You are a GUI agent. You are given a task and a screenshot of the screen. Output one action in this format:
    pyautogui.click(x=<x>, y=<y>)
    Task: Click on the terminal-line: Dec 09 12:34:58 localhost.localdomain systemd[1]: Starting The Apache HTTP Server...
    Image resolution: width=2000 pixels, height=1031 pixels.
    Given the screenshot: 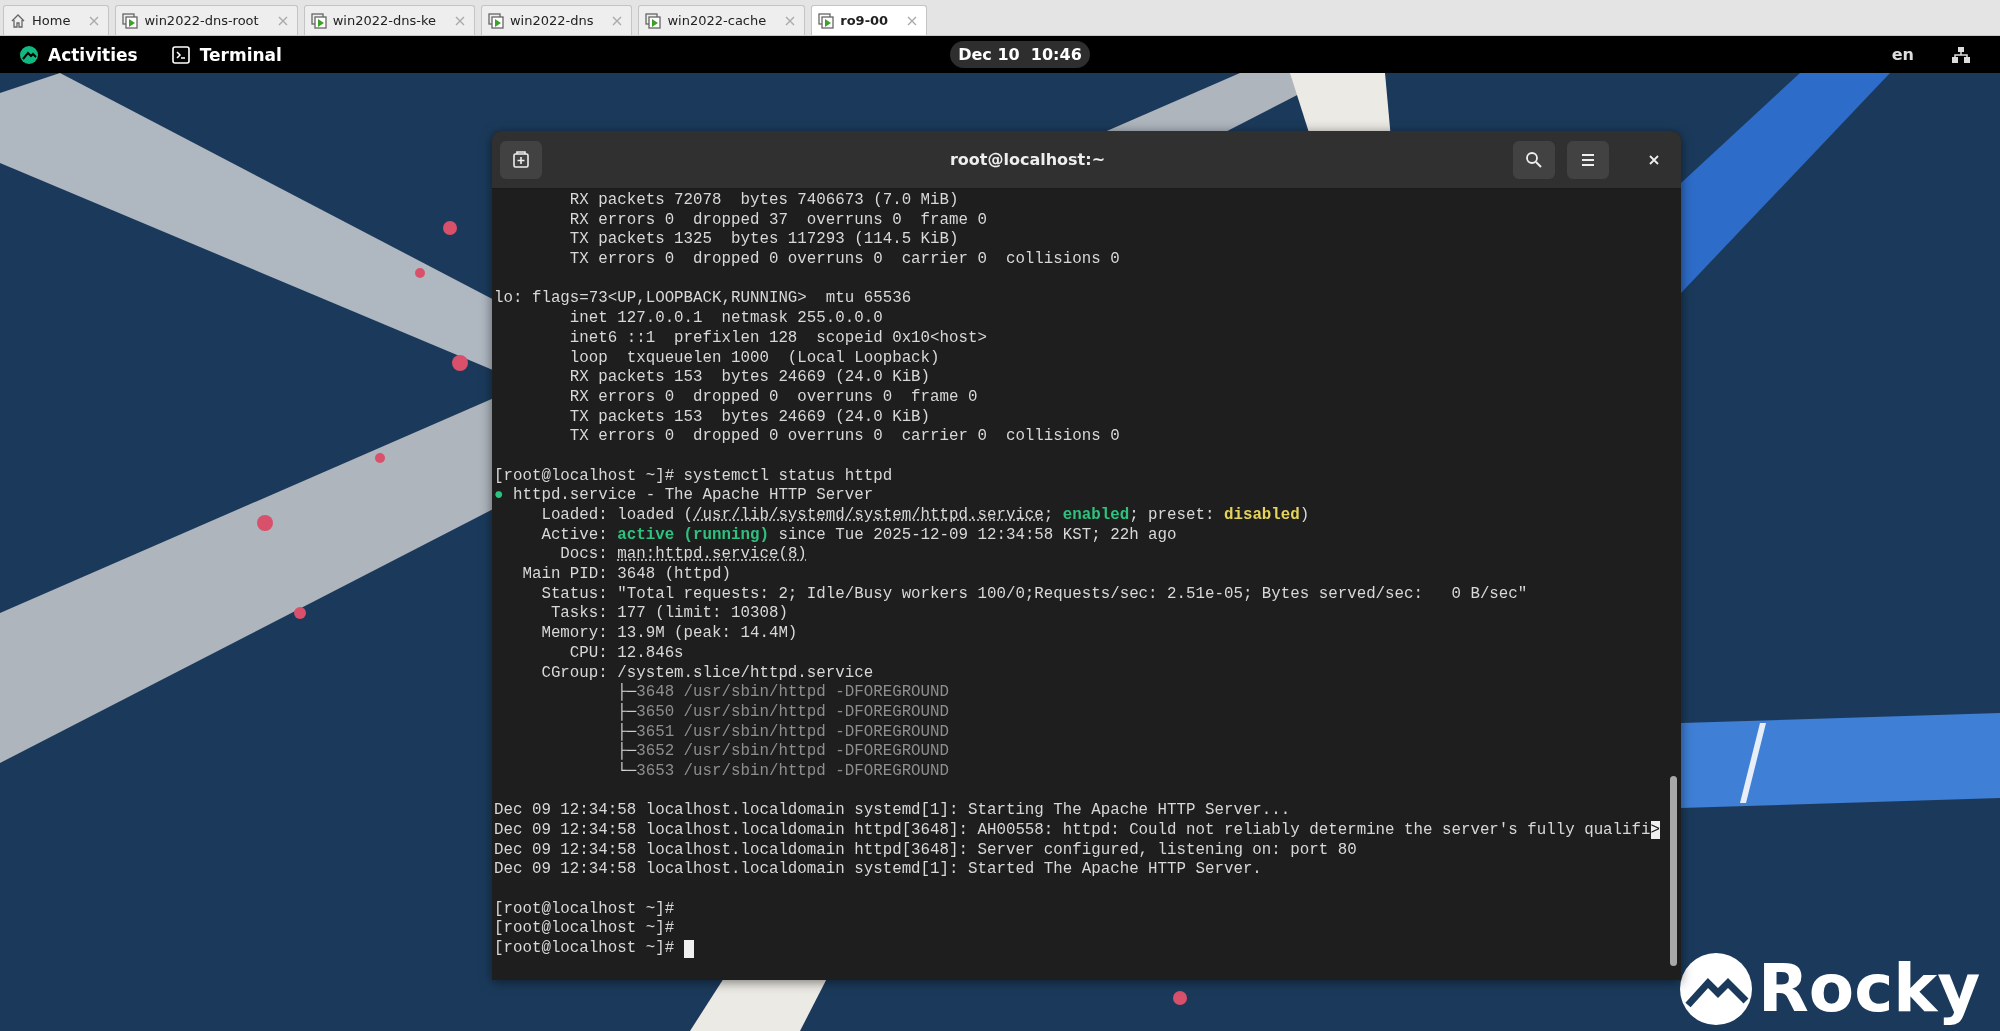 What is the action you would take?
    pyautogui.click(x=892, y=811)
    